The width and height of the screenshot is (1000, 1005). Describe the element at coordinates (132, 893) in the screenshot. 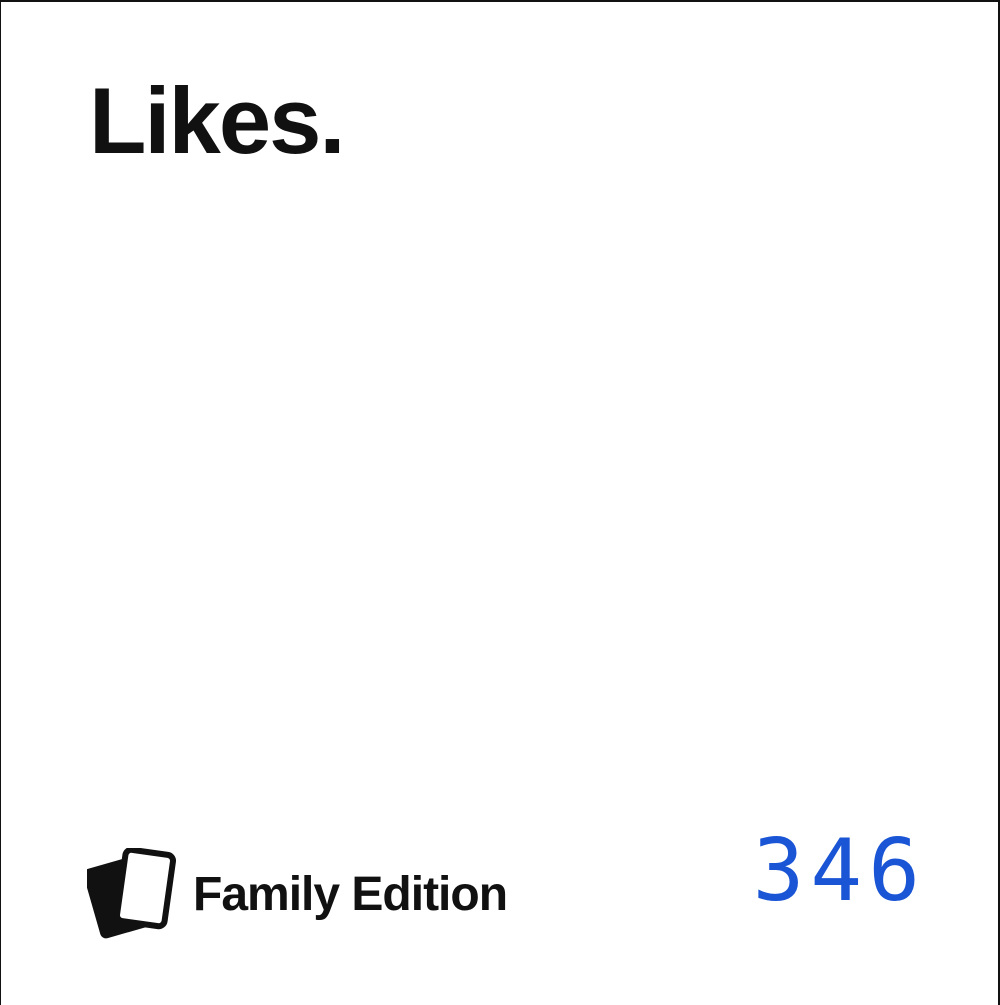

I see `stacked-cards-icon` at that location.